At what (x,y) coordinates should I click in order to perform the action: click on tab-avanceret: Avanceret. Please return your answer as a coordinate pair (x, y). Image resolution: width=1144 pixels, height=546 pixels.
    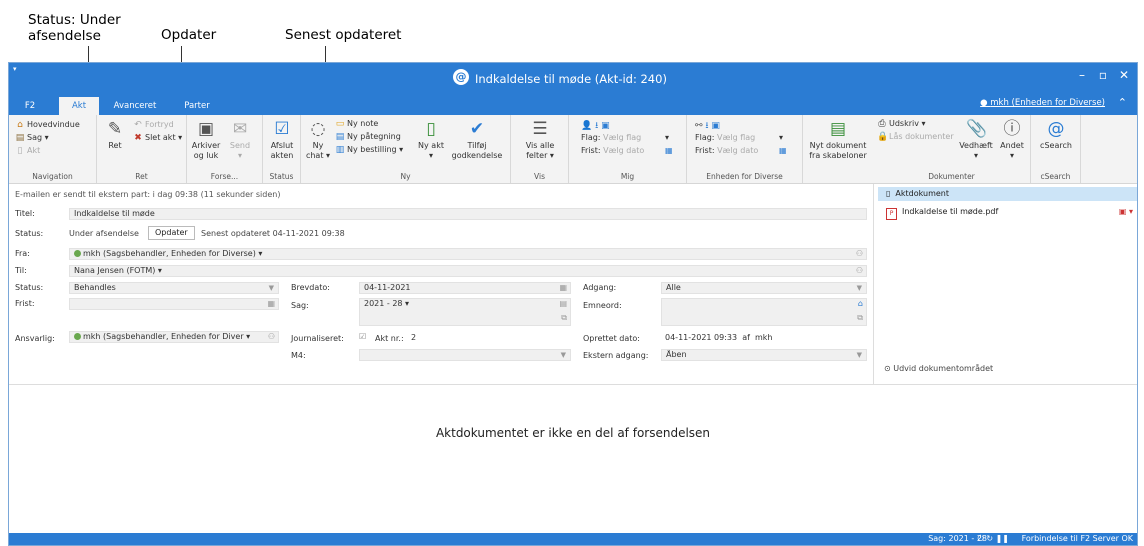
    Looking at the image, I should click on (135, 106).